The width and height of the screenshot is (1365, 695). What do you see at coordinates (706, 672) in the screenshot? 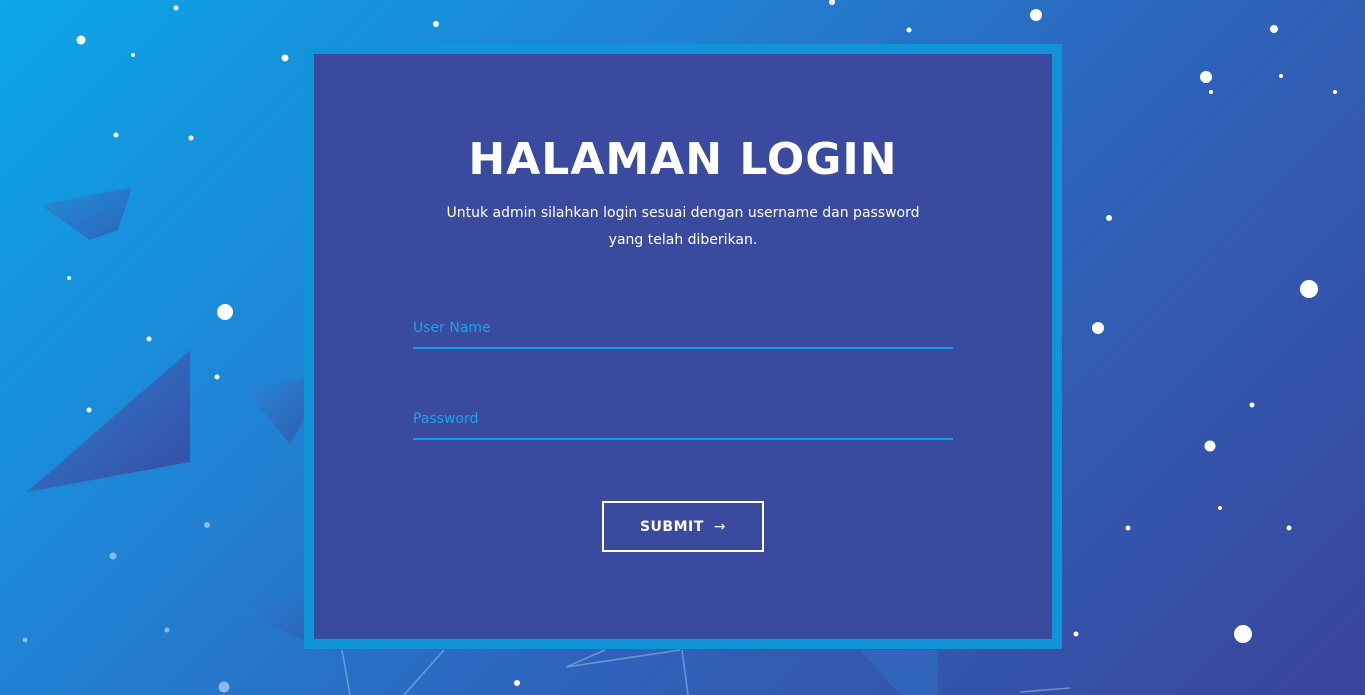
I see `background-lines` at bounding box center [706, 672].